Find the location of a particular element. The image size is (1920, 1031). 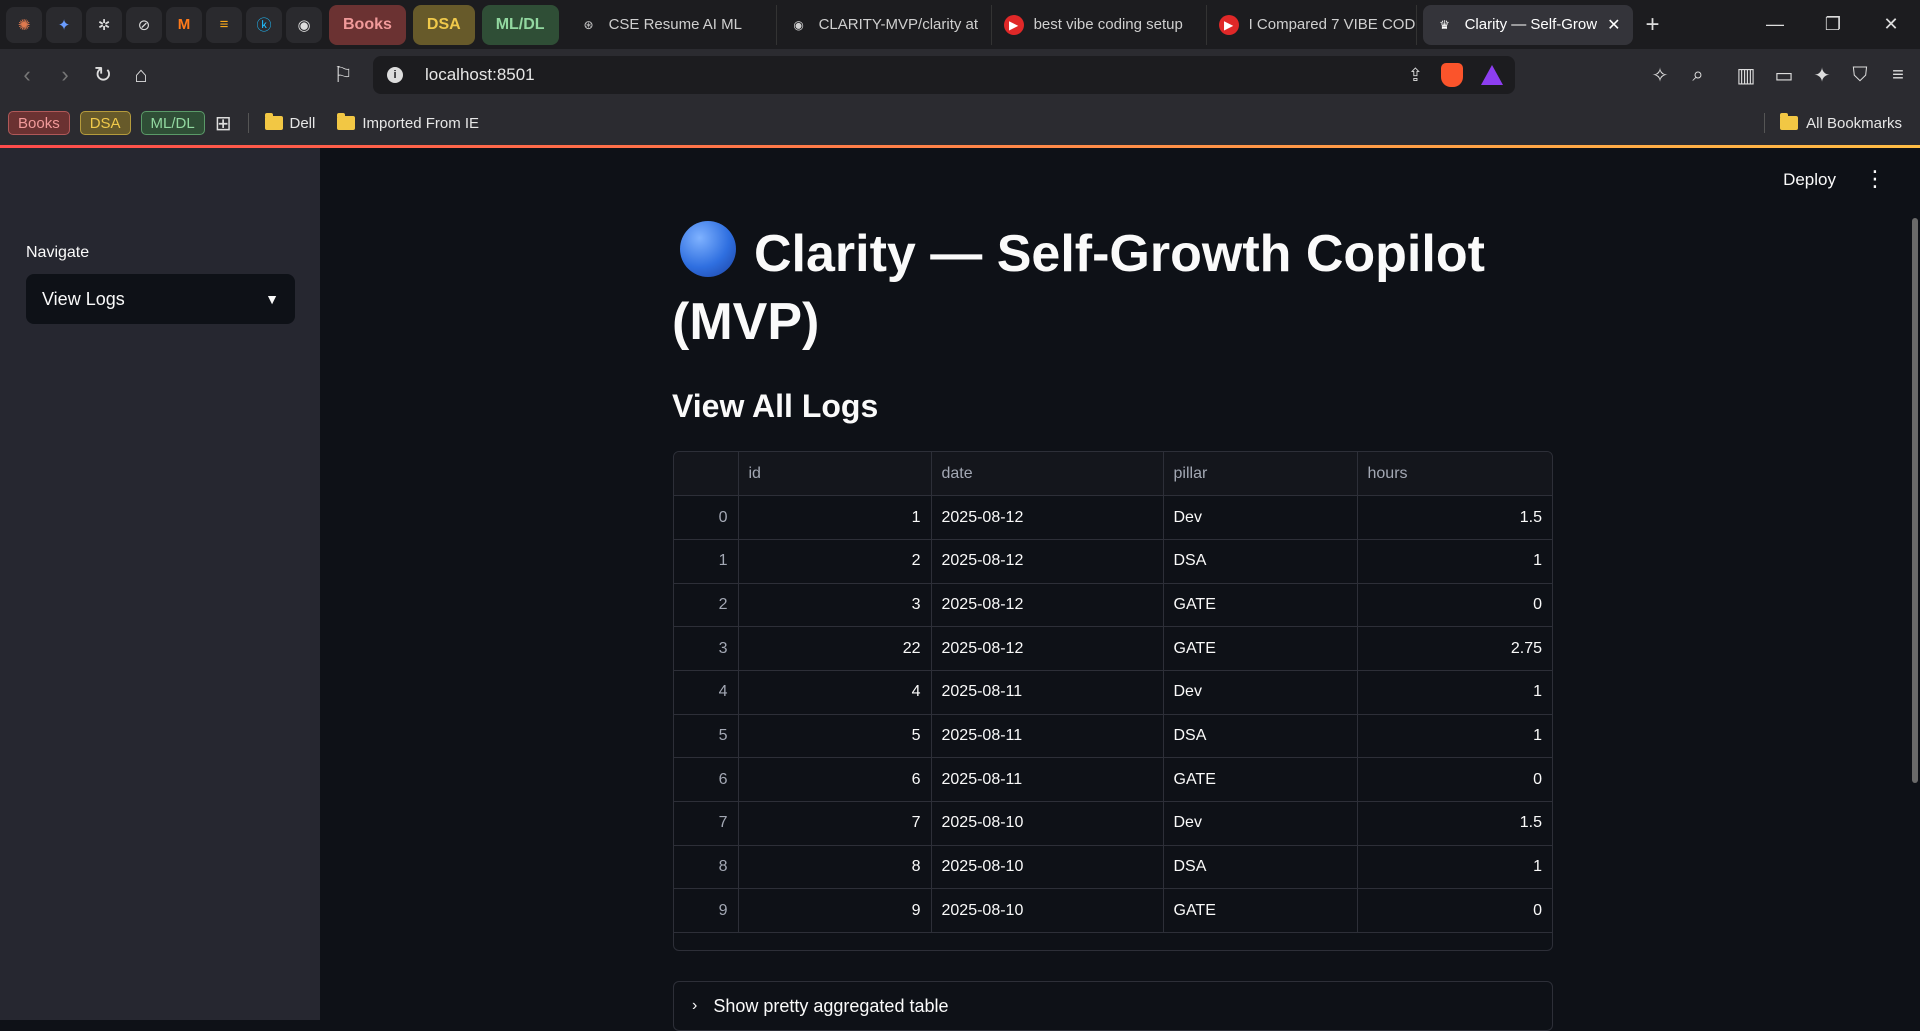

row-index: 2 is located at coordinates (706, 605).